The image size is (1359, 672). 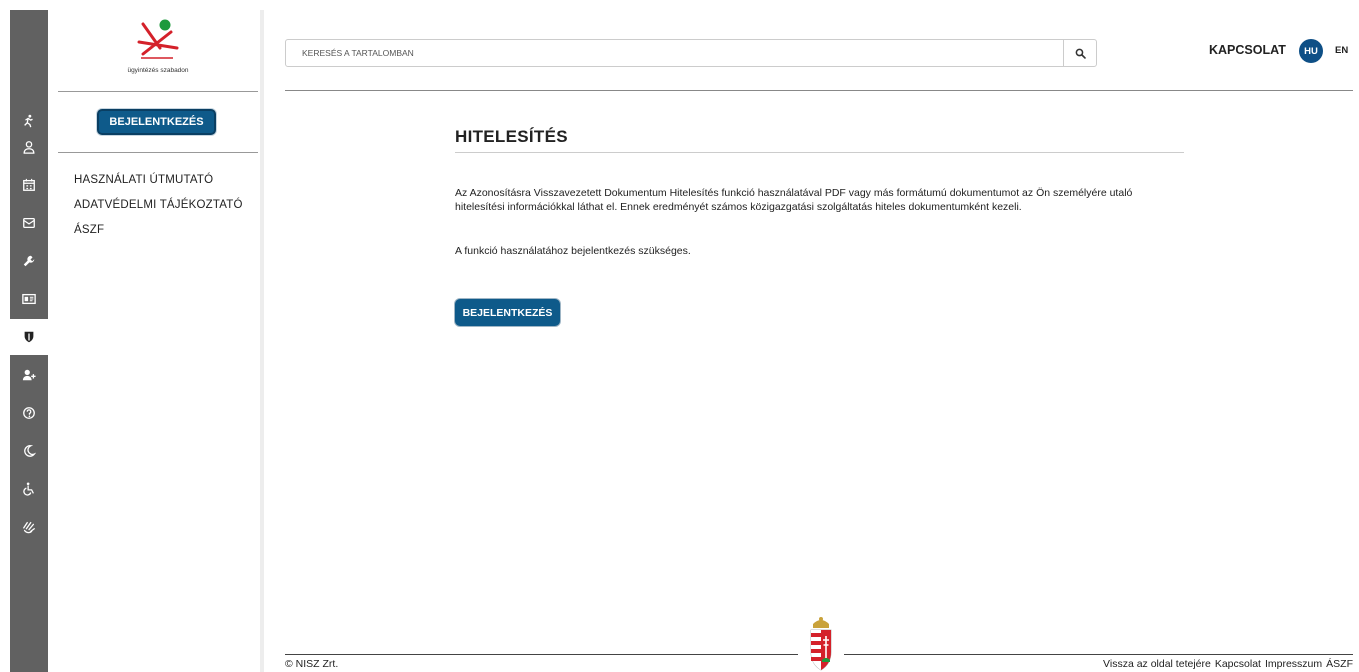 I want to click on sidebar-link-privacy: ADATVÉDELMI TÁJÉKOZTATÓ, so click(x=158, y=210).